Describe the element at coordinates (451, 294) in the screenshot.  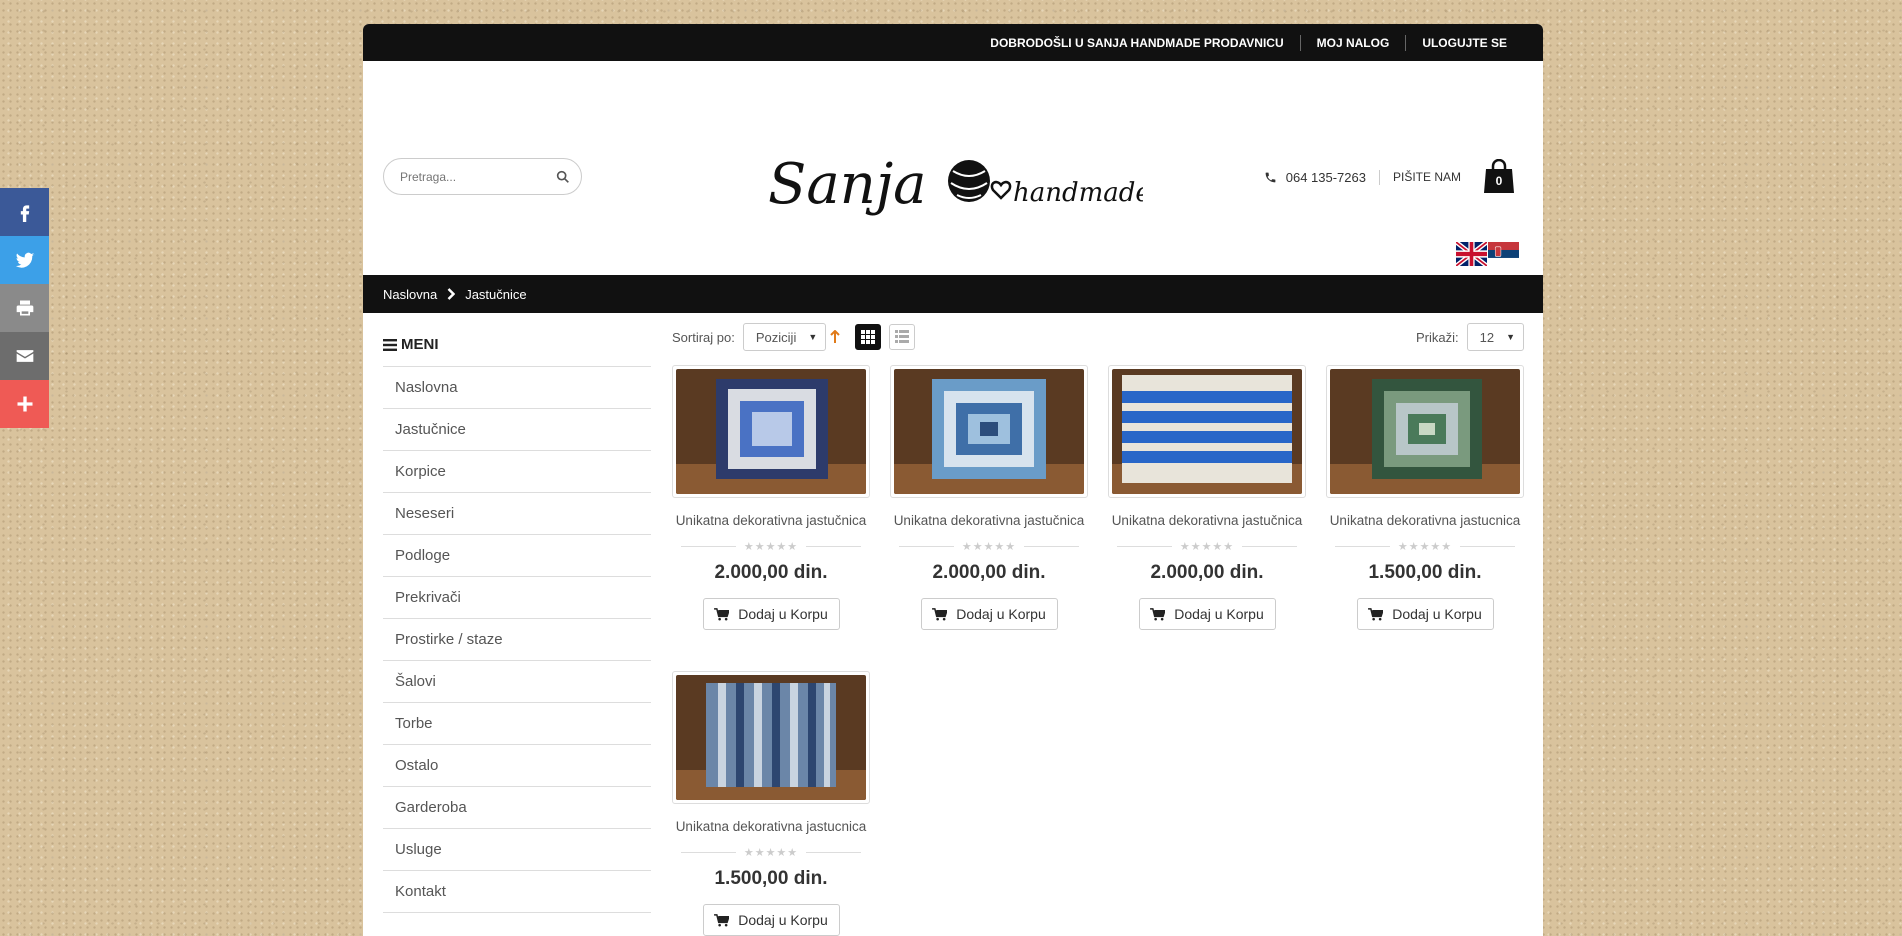
I see `chevron-right-icon` at that location.